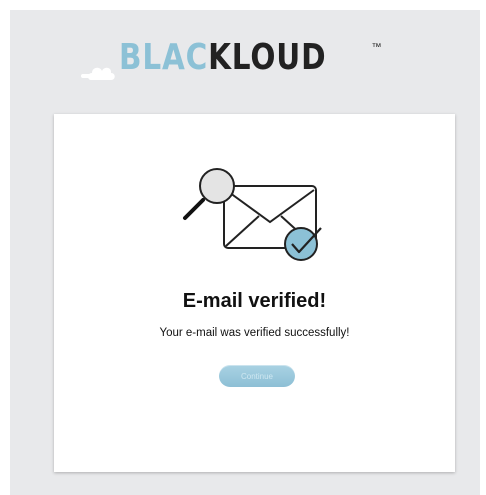 This screenshot has width=486, height=495. I want to click on blackloud-logo: BLACKLOUD ™, so click(245, 58).